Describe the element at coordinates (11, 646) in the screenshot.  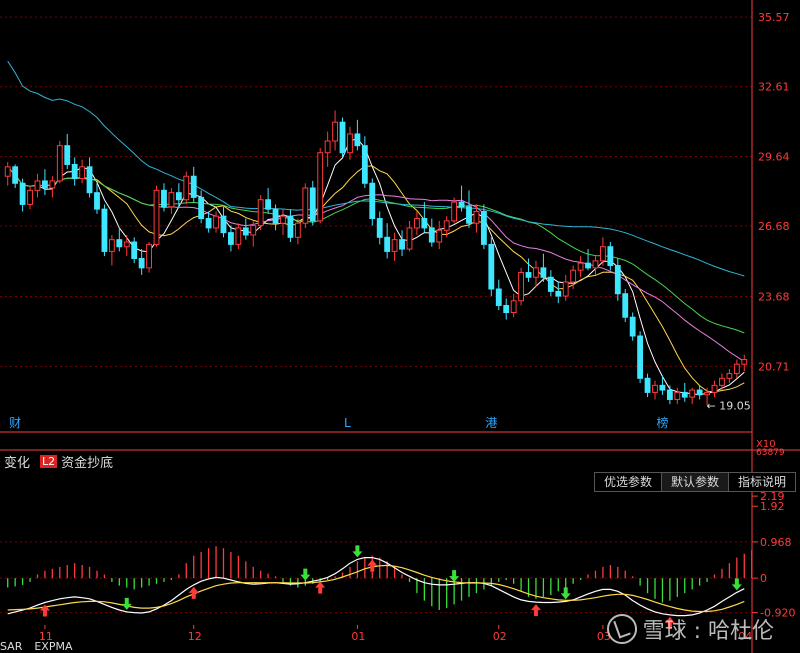
I see `tab-sar: SAR` at that location.